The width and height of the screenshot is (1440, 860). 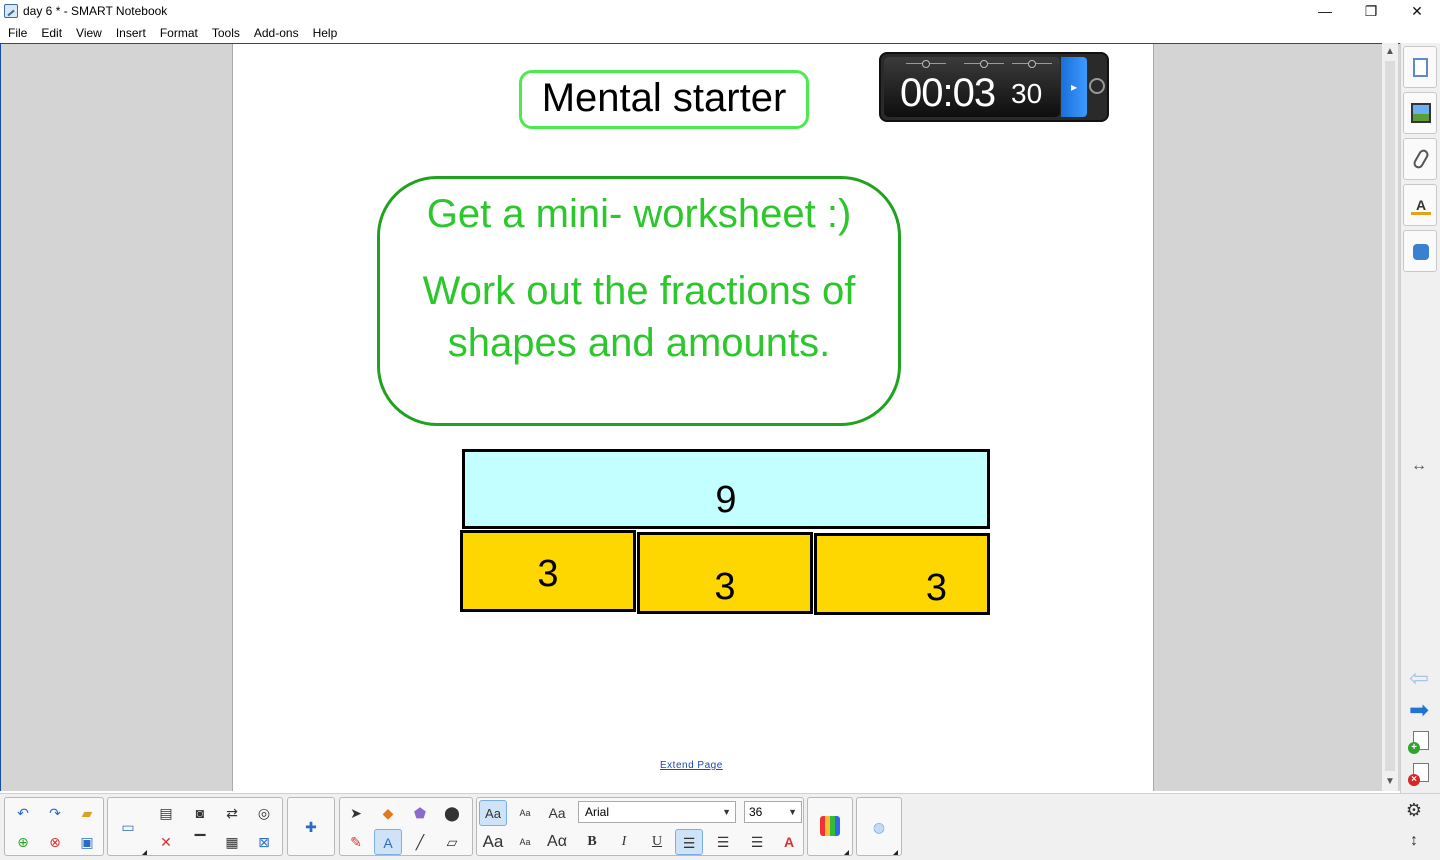 I want to click on pens-icon: ✎, so click(x=356, y=842).